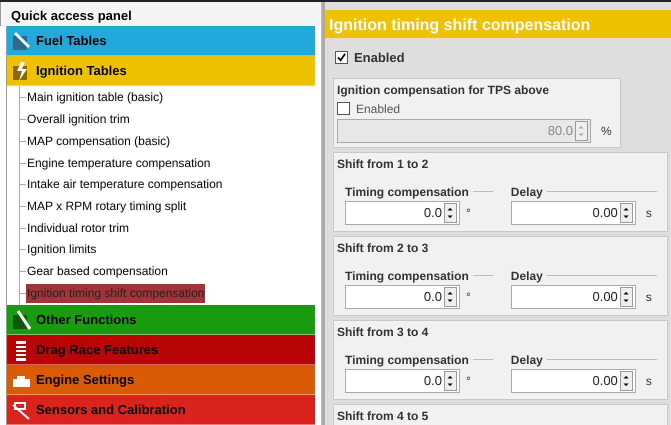  What do you see at coordinates (161, 320) in the screenshot?
I see `category-header: Other Functions` at bounding box center [161, 320].